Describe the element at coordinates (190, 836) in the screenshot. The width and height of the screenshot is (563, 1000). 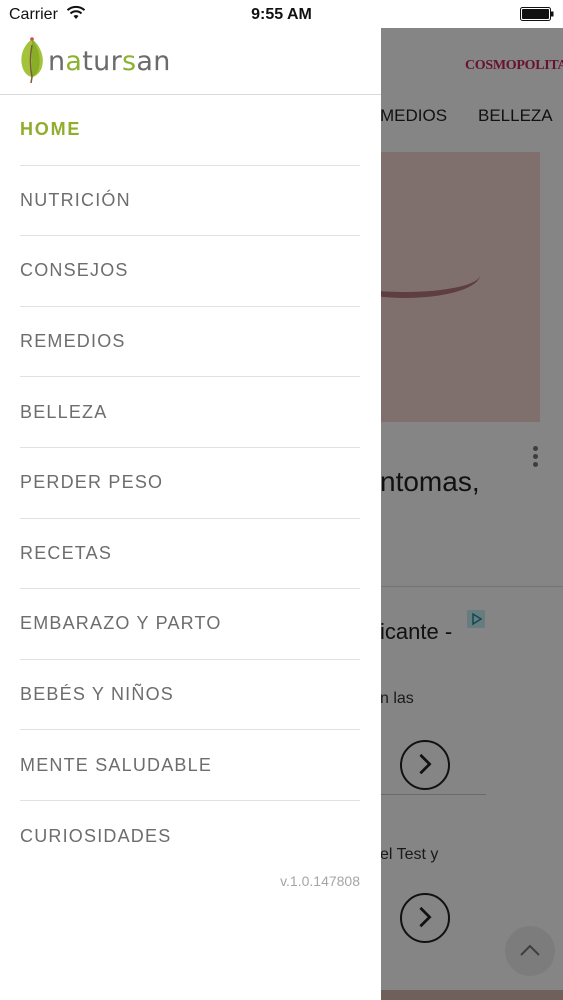
I see `menu-item-curiosidades: CURIOSIDADES` at that location.